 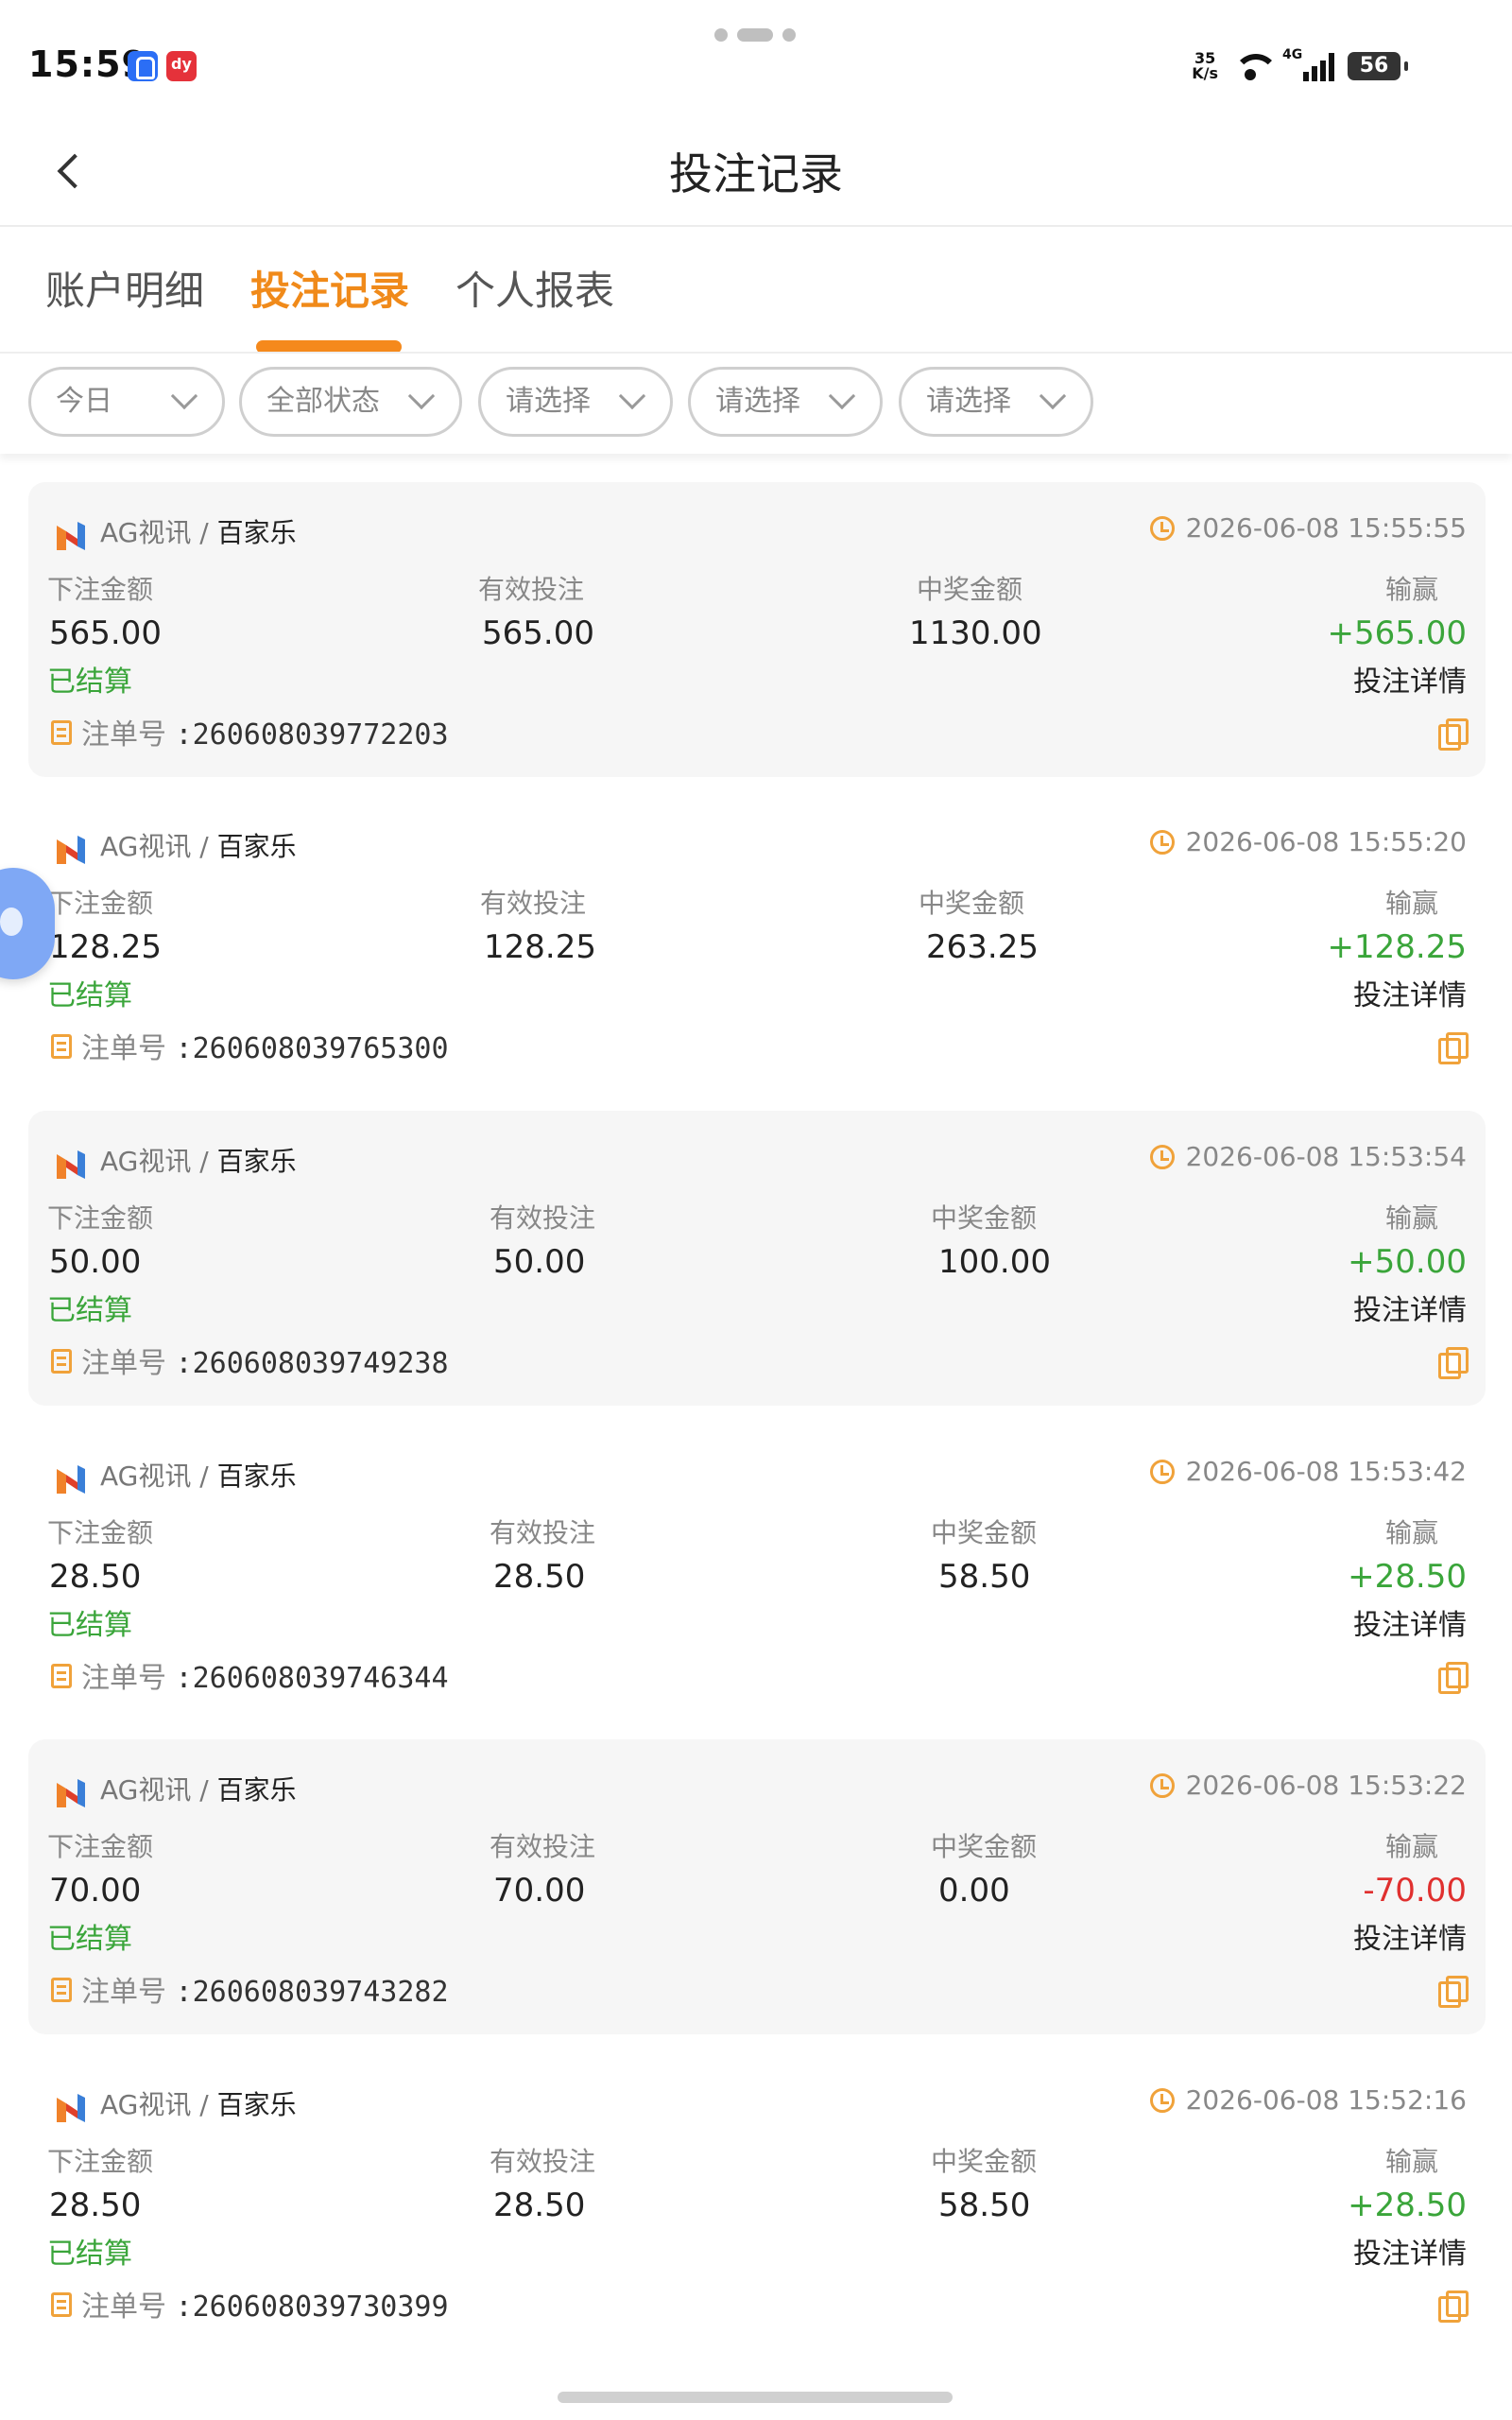 What do you see at coordinates (350, 402) in the screenshot?
I see `status-filter-dropdown: 全部状态` at bounding box center [350, 402].